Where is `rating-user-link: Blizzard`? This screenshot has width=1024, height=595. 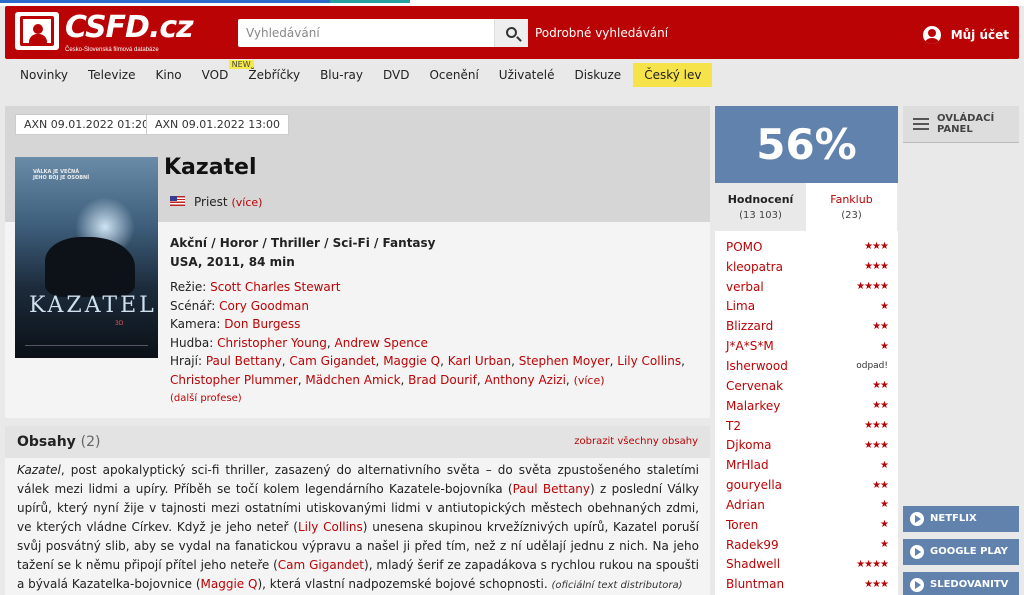
rating-user-link: Blizzard is located at coordinates (749, 326).